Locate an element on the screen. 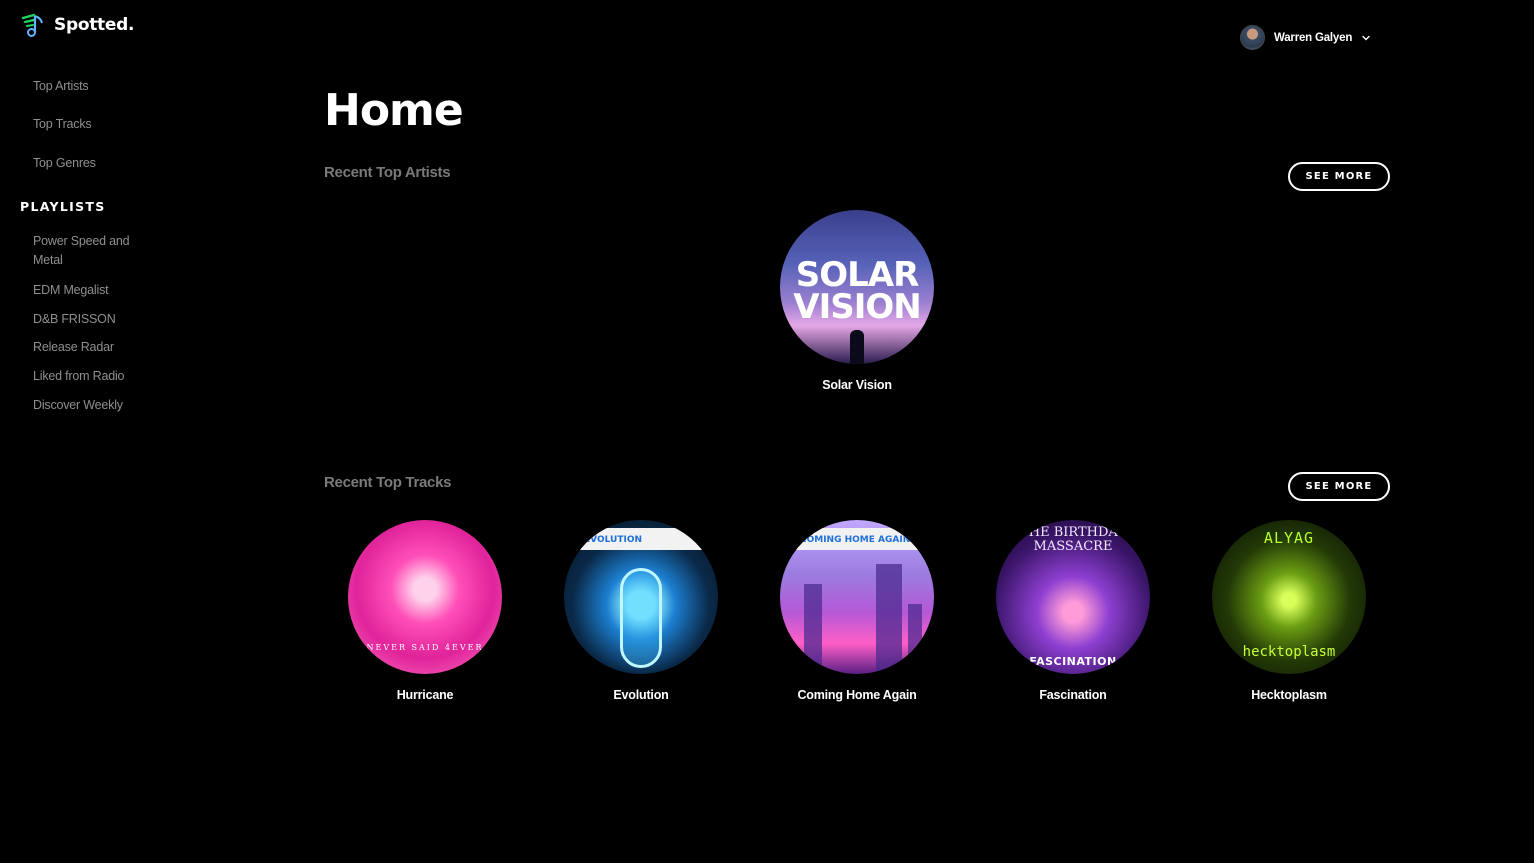 This screenshot has height=863, width=1534. track-image: ALYAG hecktoplasm is located at coordinates (1289, 597).